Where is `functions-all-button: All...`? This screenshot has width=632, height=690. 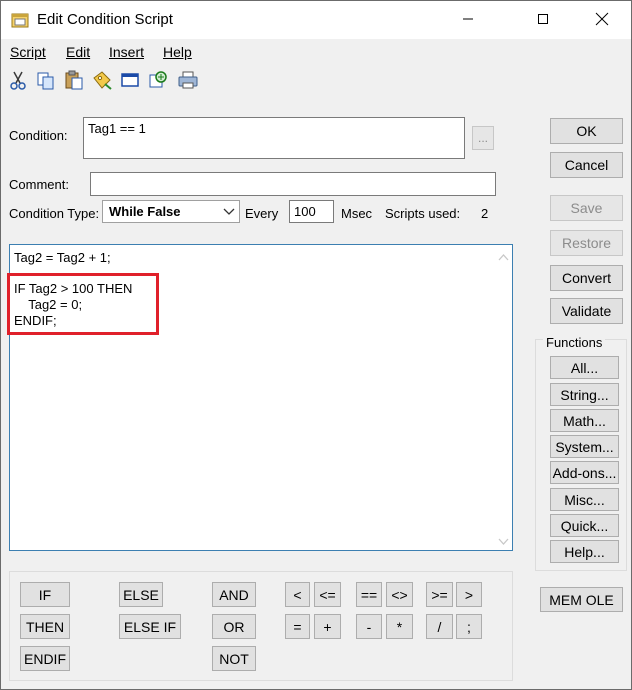
functions-all-button: All... is located at coordinates (584, 367).